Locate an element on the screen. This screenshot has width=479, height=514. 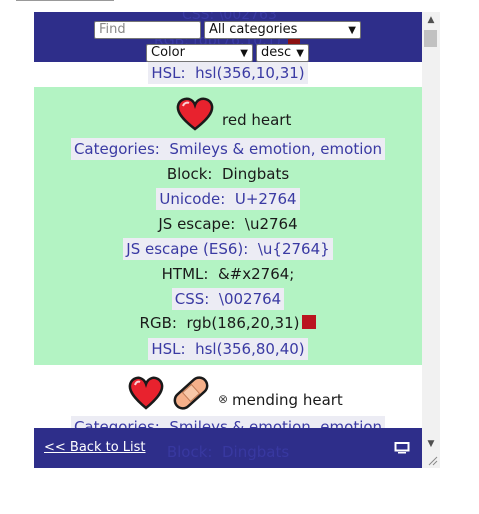
unicode-row: Unicode: U+2764 is located at coordinates (228, 199).